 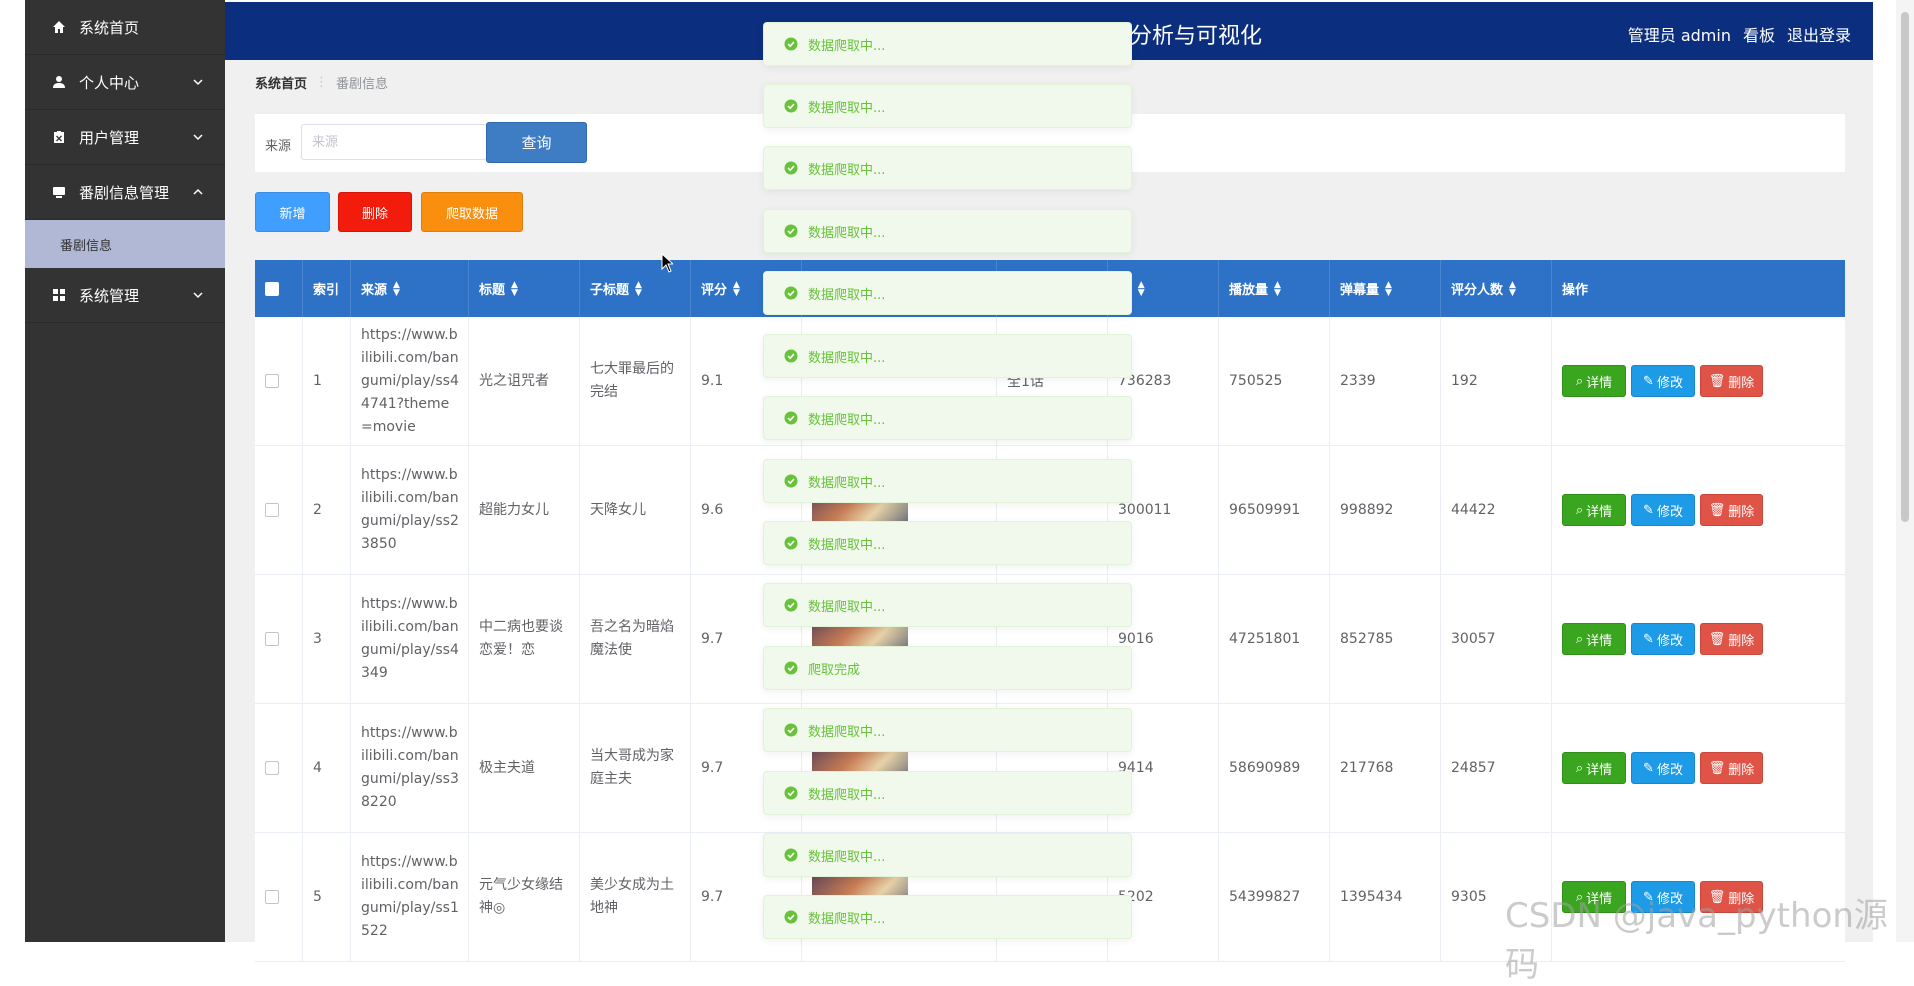 What do you see at coordinates (327, 381) in the screenshot?
I see `cell-index: 1` at bounding box center [327, 381].